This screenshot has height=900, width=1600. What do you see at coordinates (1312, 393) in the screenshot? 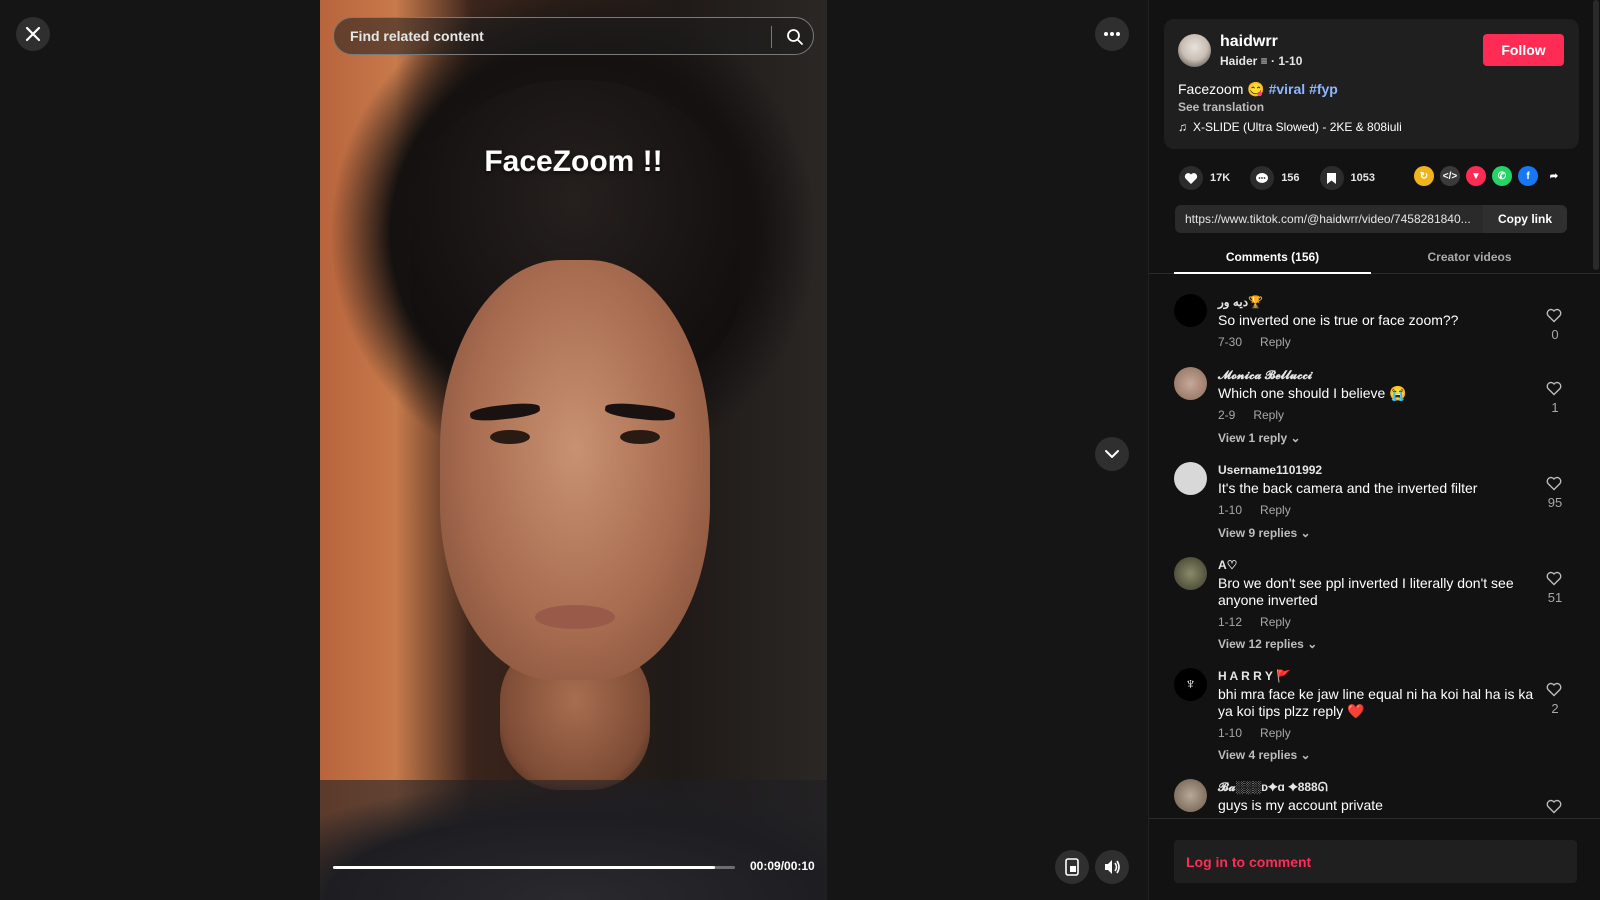
I see `comment-text: Which one should I believe 😭` at bounding box center [1312, 393].